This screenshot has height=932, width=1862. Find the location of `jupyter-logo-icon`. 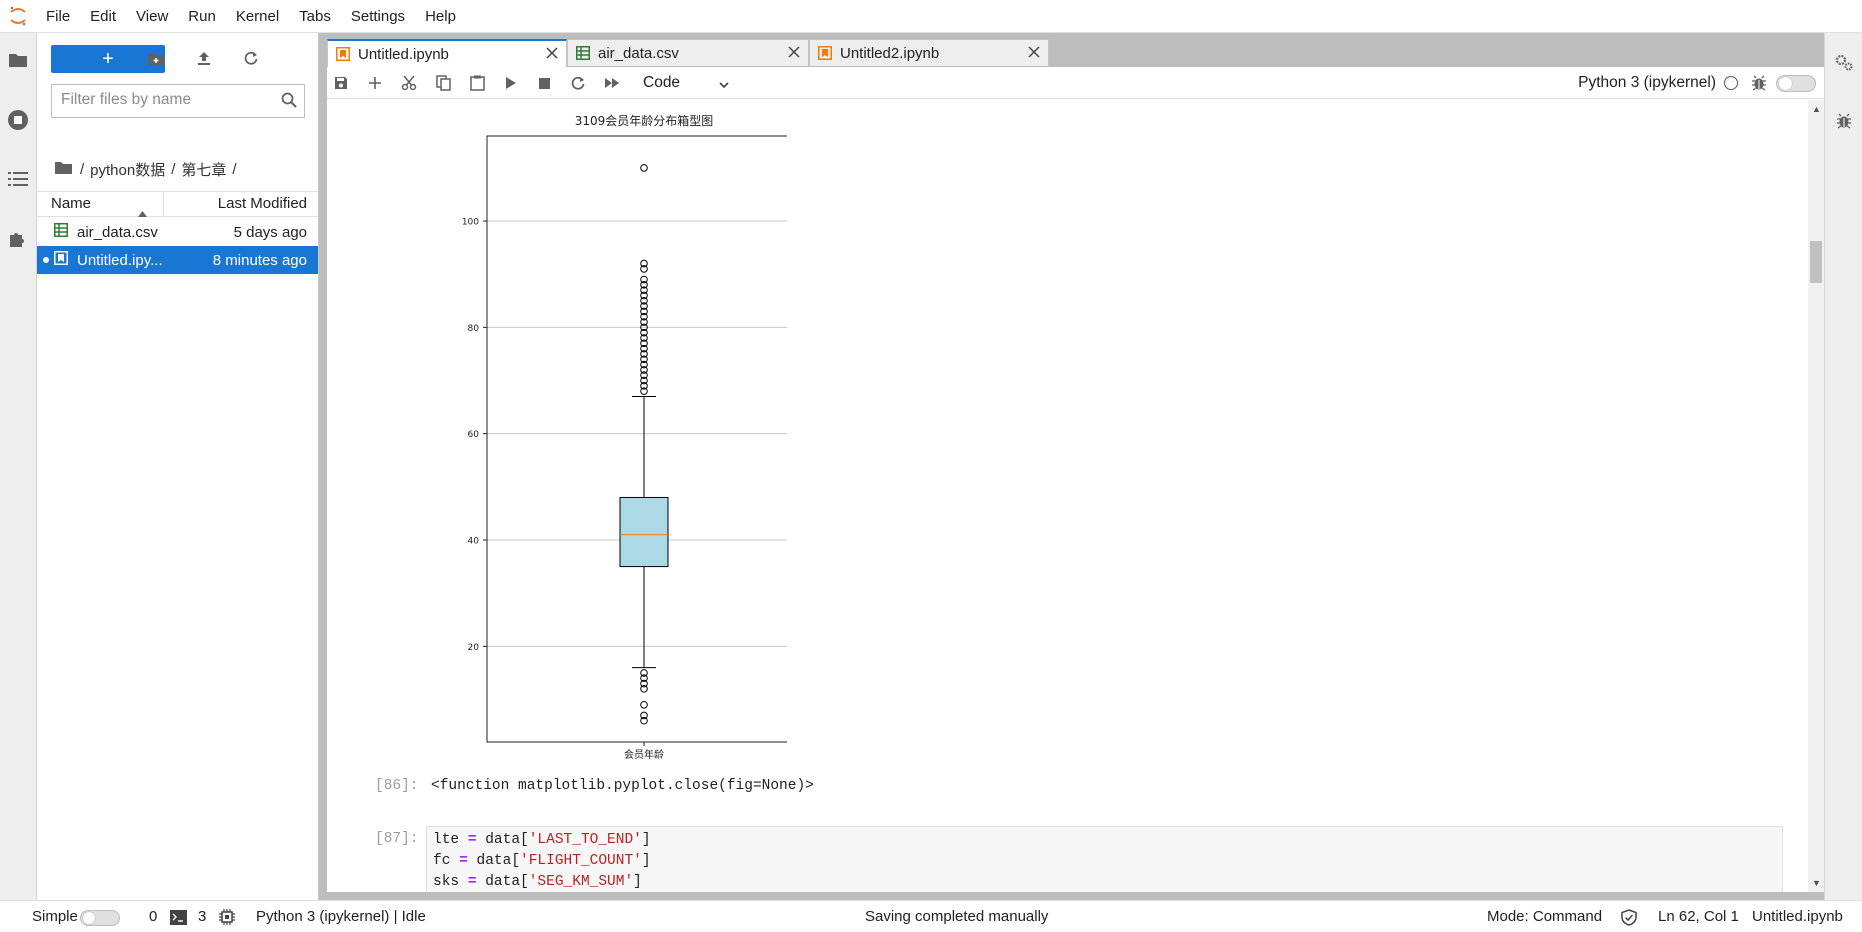

jupyter-logo-icon is located at coordinates (18, 16).